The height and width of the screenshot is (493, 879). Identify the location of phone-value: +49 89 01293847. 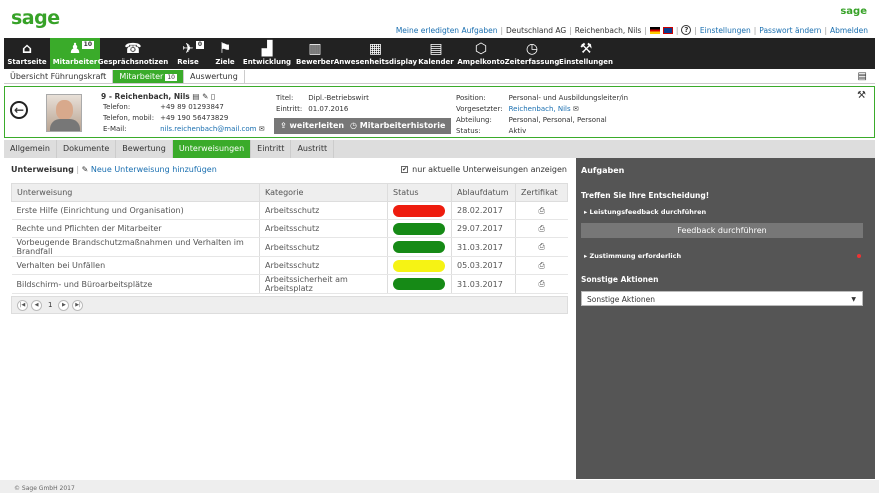
(192, 107).